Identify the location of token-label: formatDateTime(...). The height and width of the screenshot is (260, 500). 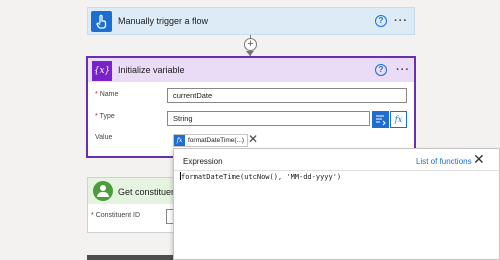
(216, 140).